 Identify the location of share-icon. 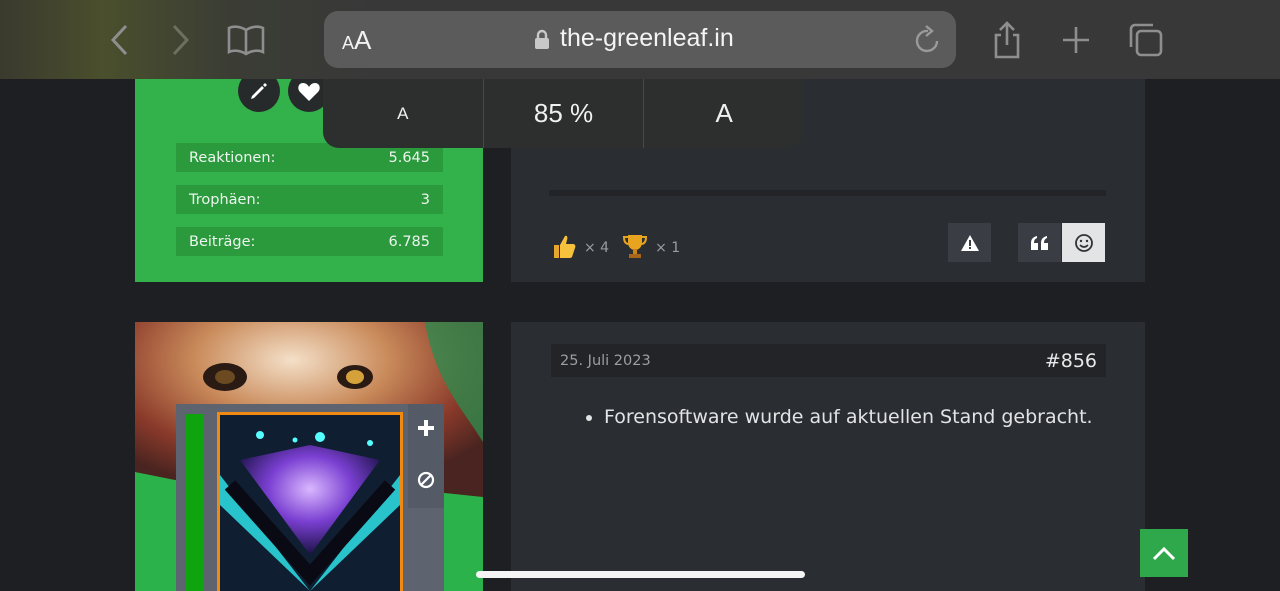
(1007, 40).